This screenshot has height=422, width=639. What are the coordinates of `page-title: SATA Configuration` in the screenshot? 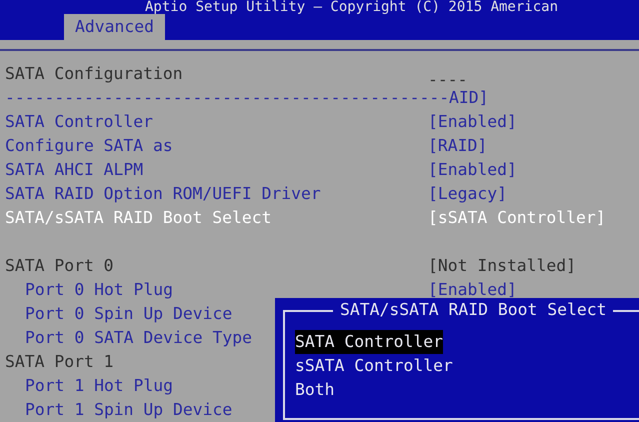 It's located at (94, 73).